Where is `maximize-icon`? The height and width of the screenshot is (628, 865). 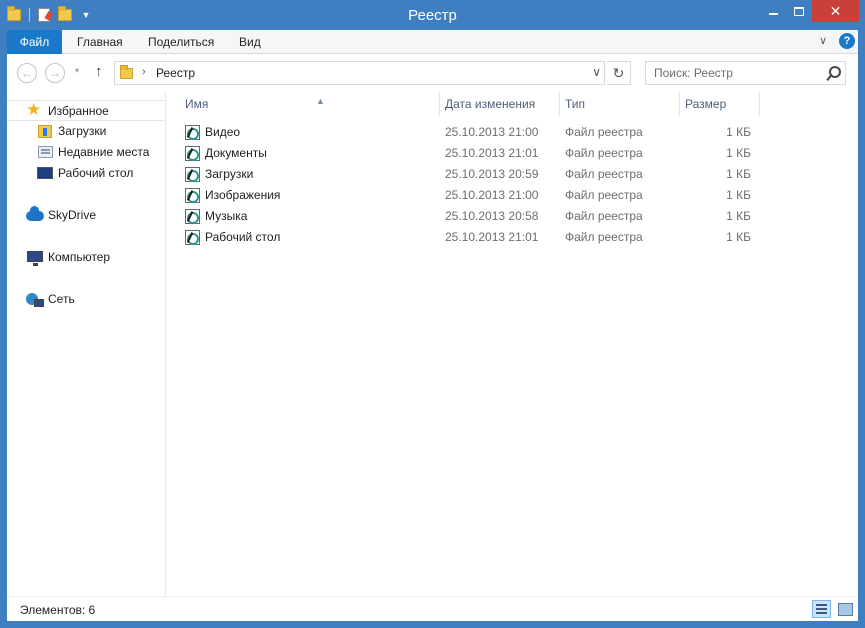
maximize-icon is located at coordinates (799, 11).